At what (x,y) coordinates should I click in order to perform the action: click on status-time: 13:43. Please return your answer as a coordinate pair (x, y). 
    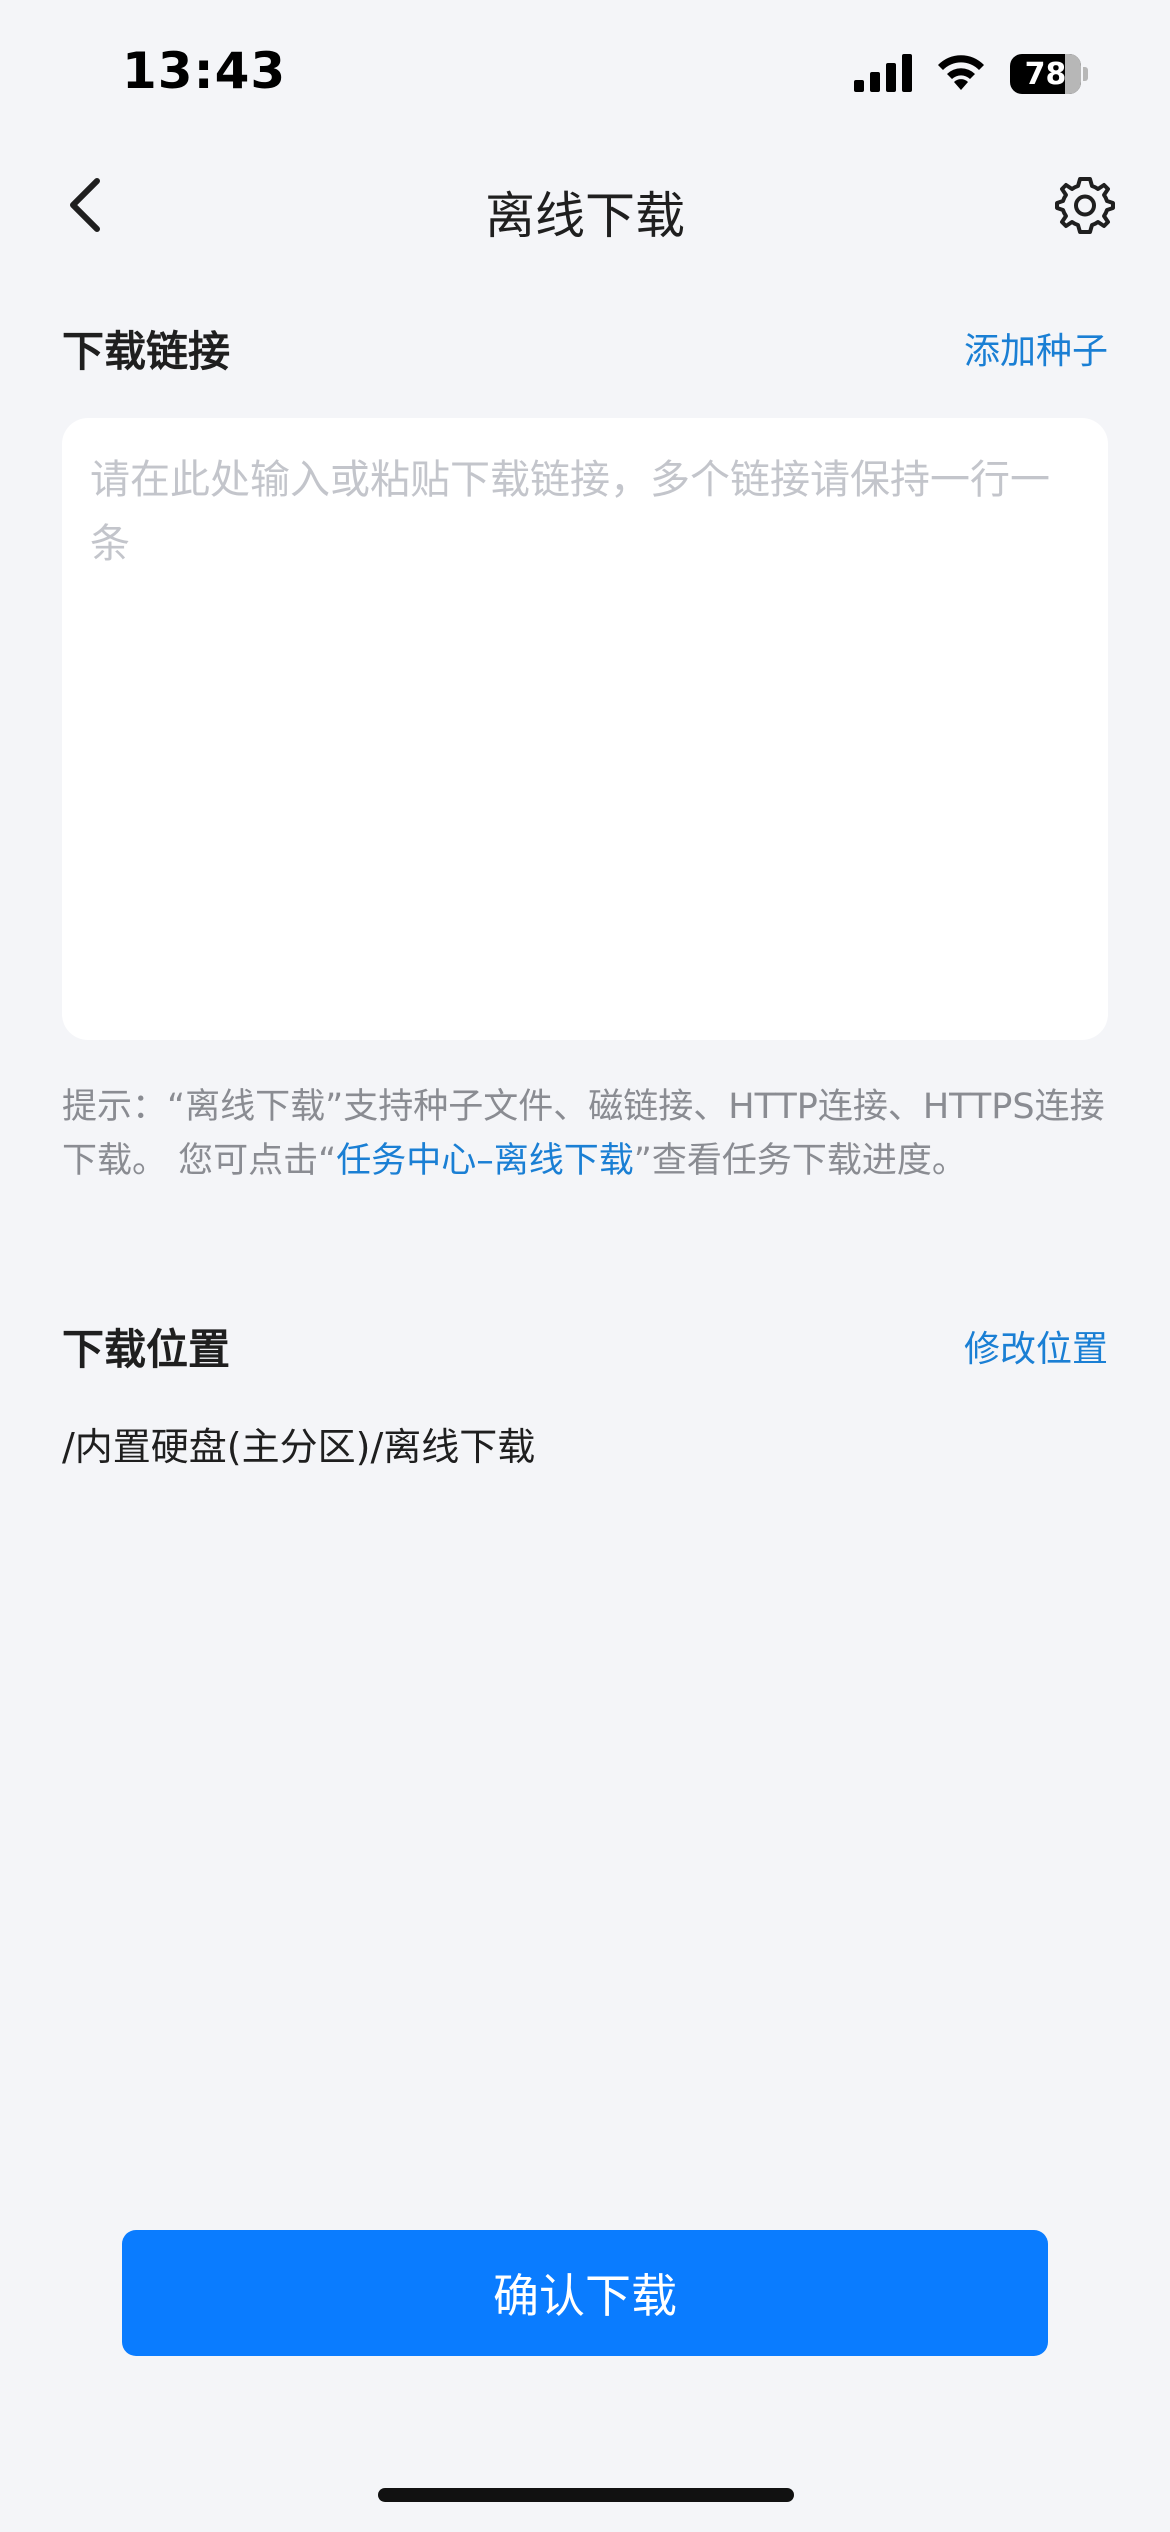
    Looking at the image, I should click on (204, 71).